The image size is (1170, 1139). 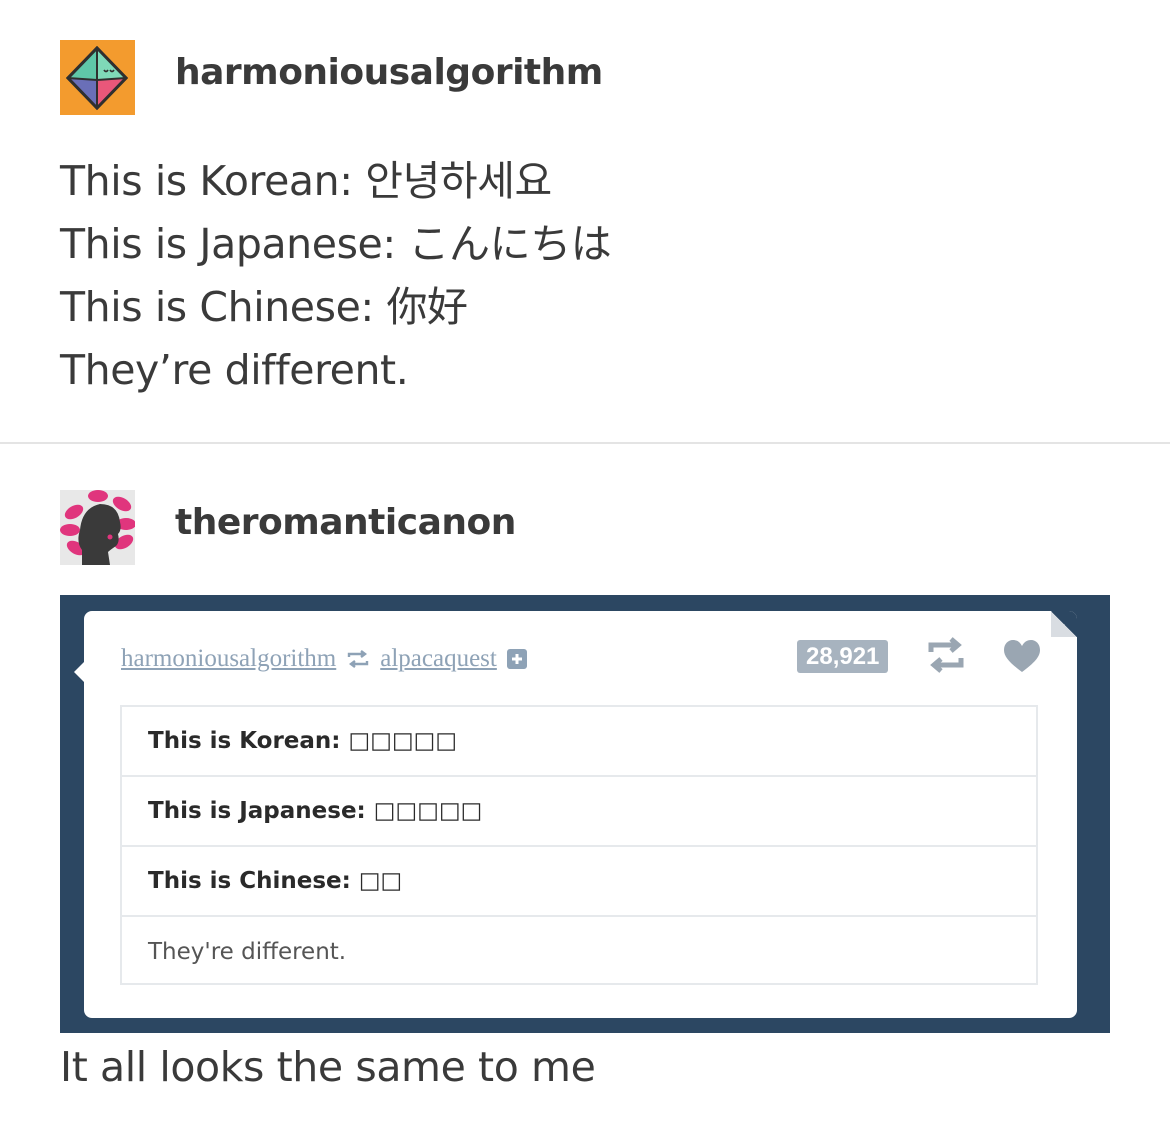 I want to click on reblog-icon, so click(x=946, y=657).